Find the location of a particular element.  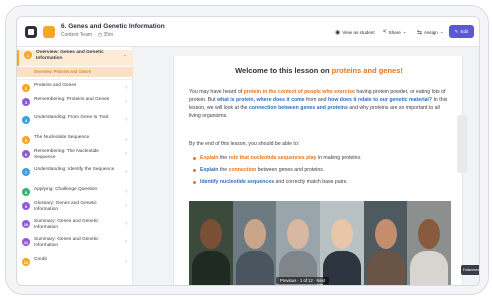

sidebar-item-label: Remembering: Proteins and Genes is located at coordinates (72, 99).